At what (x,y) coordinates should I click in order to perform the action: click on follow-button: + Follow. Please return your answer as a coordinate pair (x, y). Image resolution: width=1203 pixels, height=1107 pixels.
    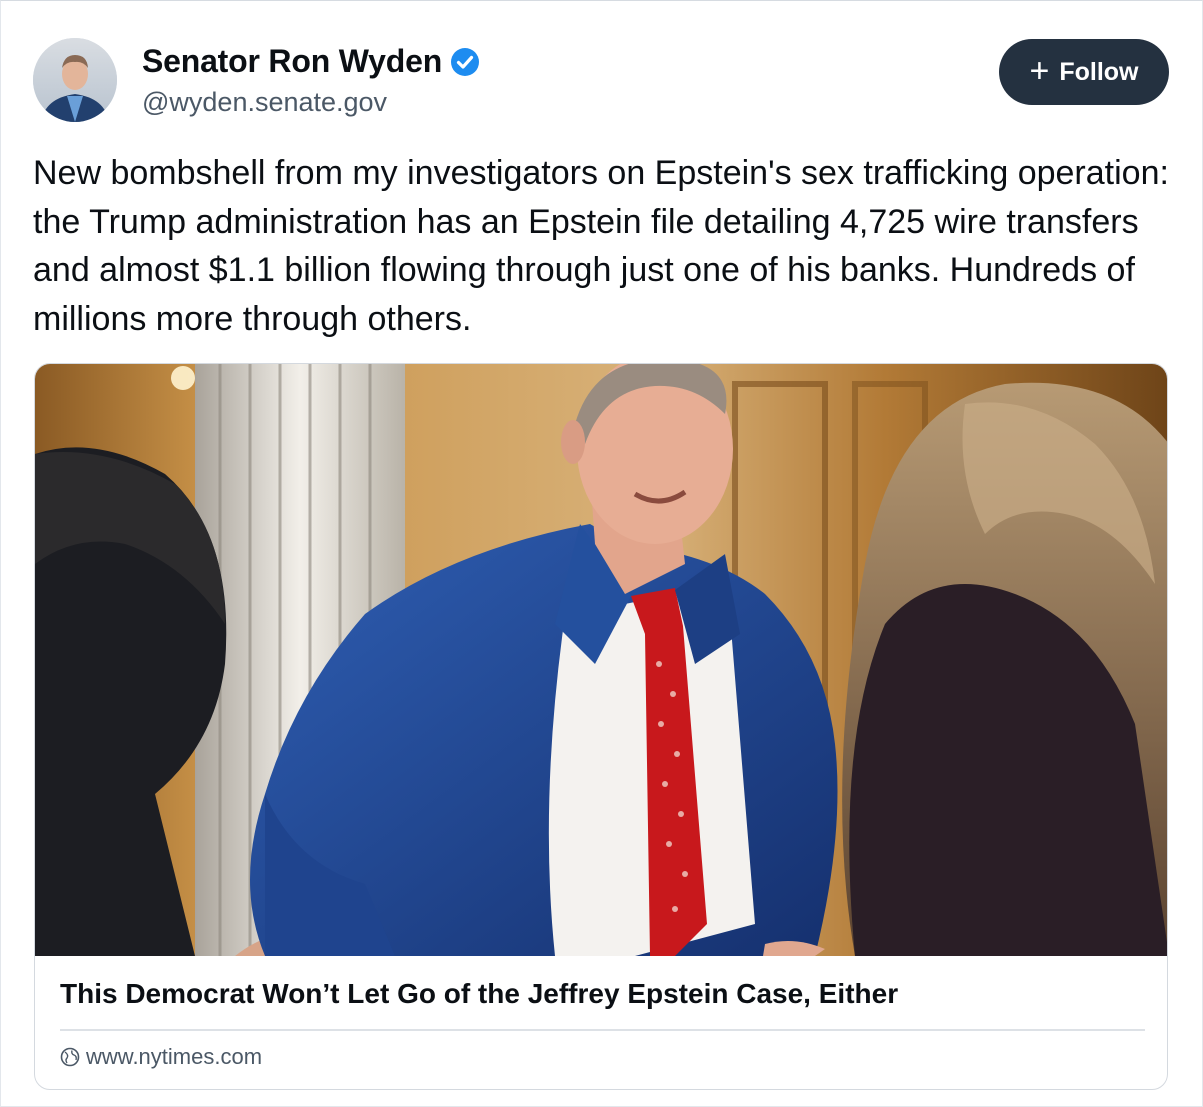
    Looking at the image, I should click on (1084, 72).